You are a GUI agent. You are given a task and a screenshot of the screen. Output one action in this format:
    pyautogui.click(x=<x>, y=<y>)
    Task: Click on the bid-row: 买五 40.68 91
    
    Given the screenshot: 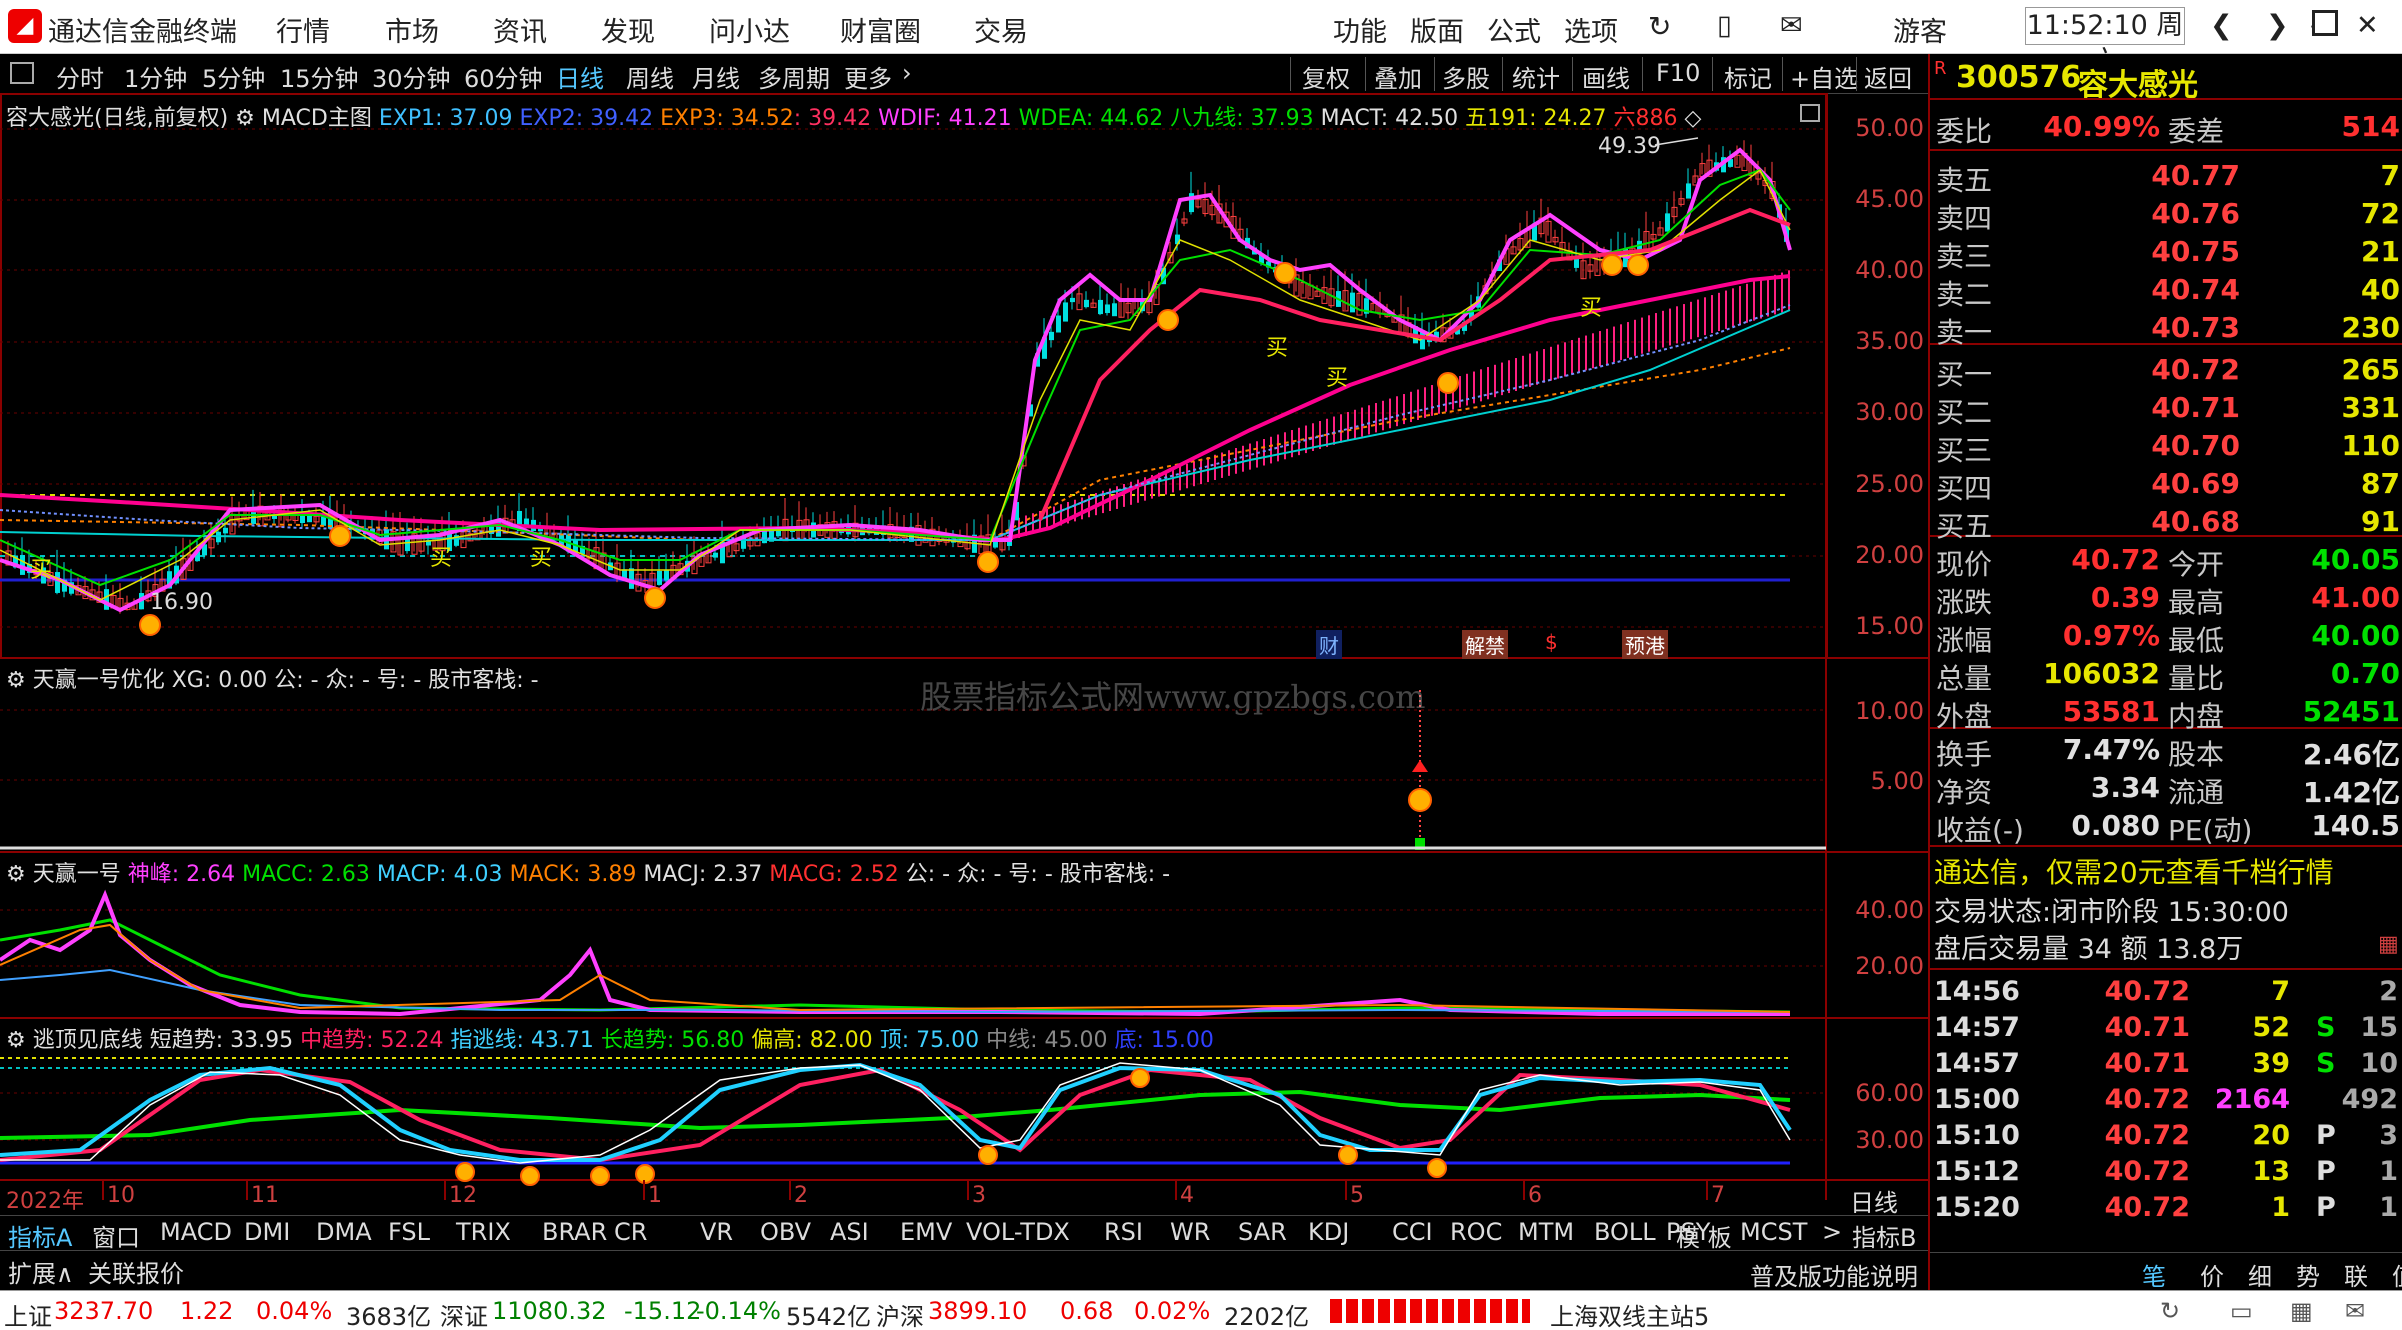 What is the action you would take?
    pyautogui.click(x=2166, y=523)
    